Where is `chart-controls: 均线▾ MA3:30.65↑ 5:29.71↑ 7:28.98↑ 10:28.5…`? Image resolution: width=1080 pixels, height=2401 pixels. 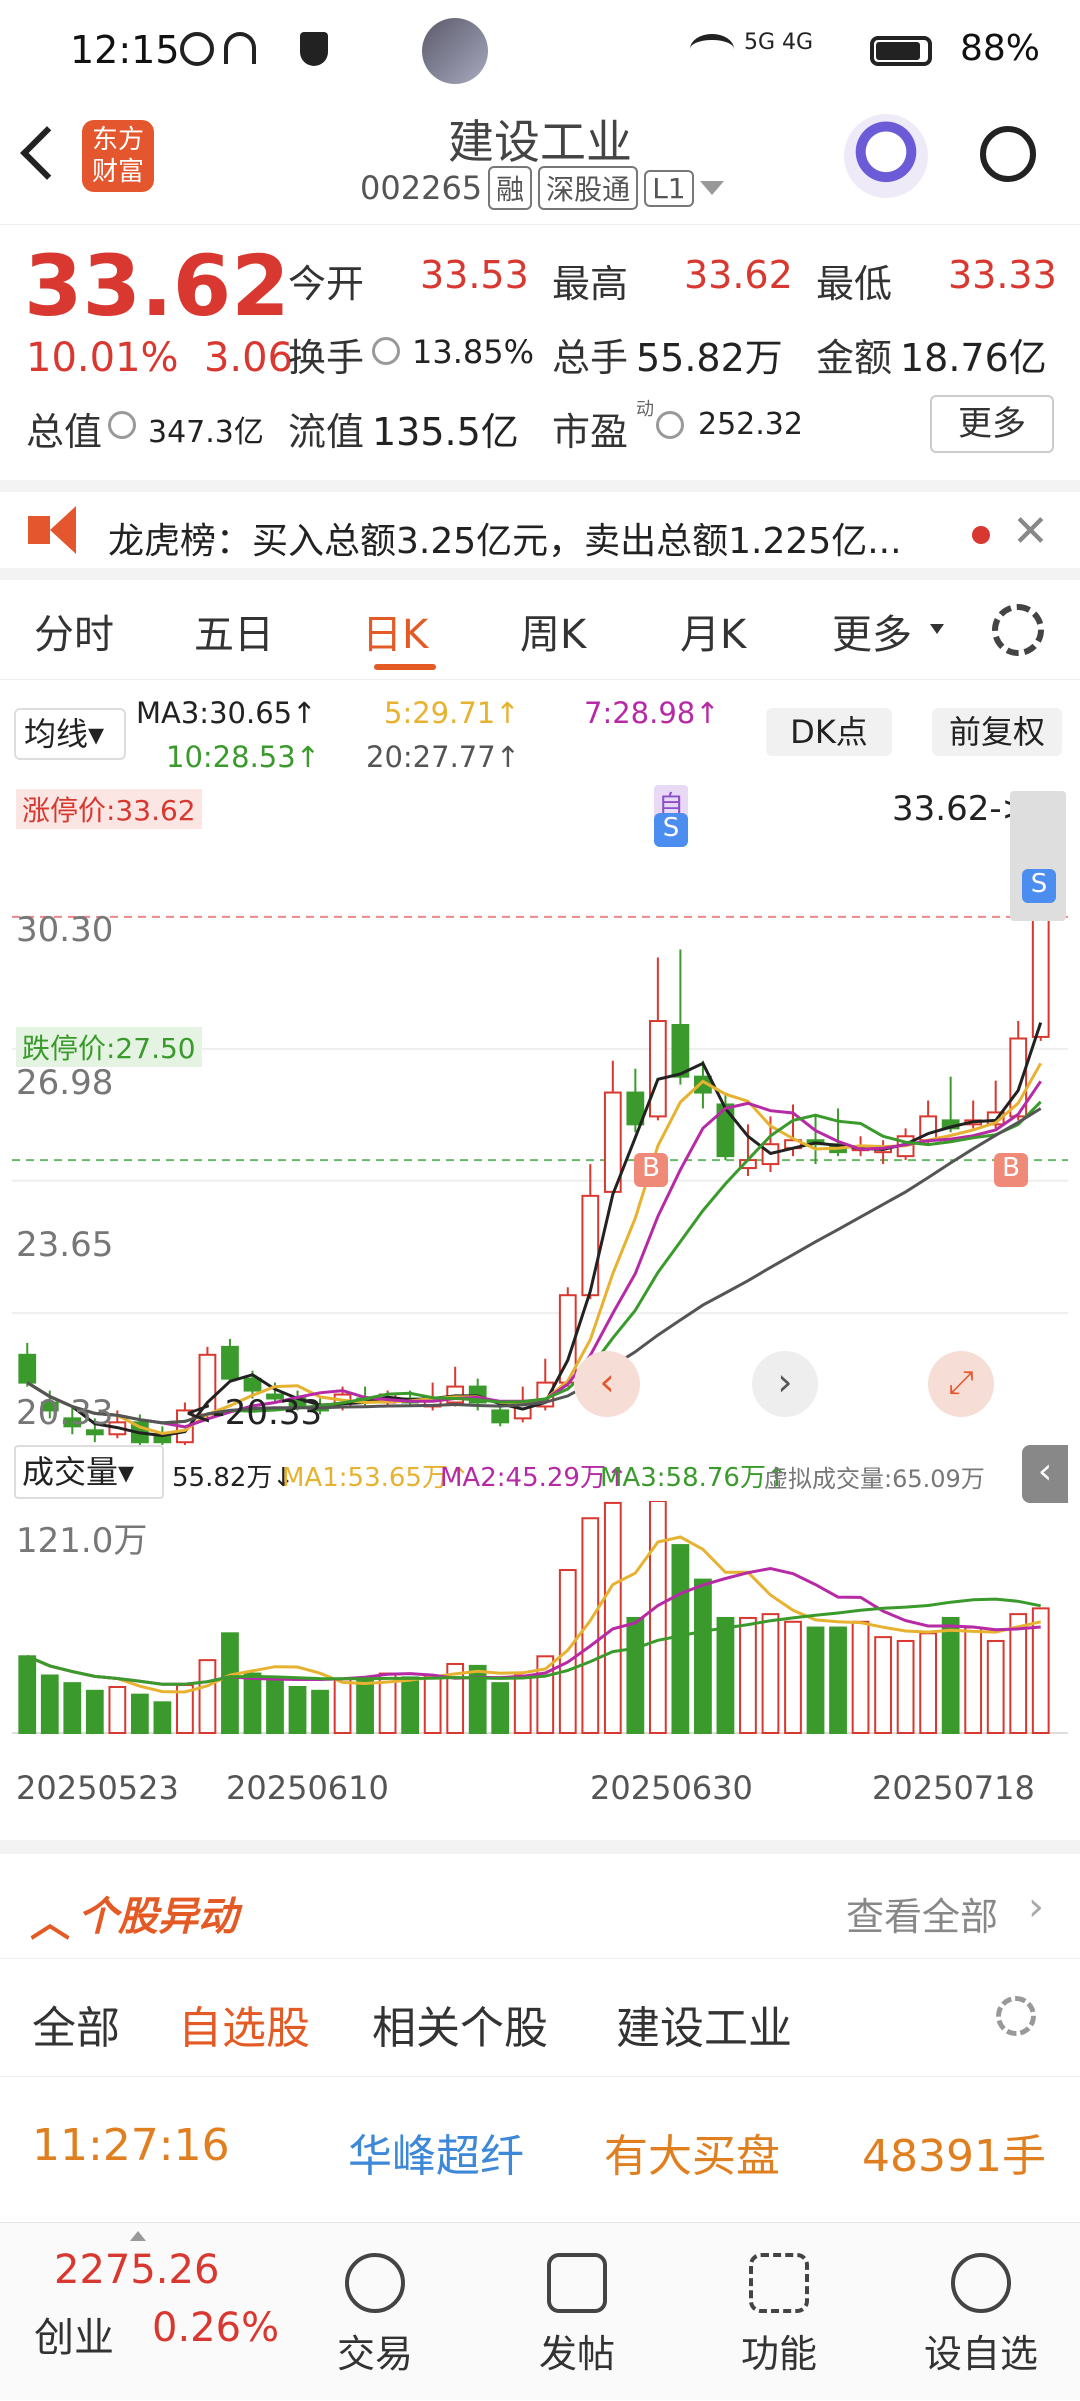
chart-controls: 均线▾ MA3:30.65↑ 5:29.71↑ 7:28.98↑ 10:28.5… is located at coordinates (540, 737).